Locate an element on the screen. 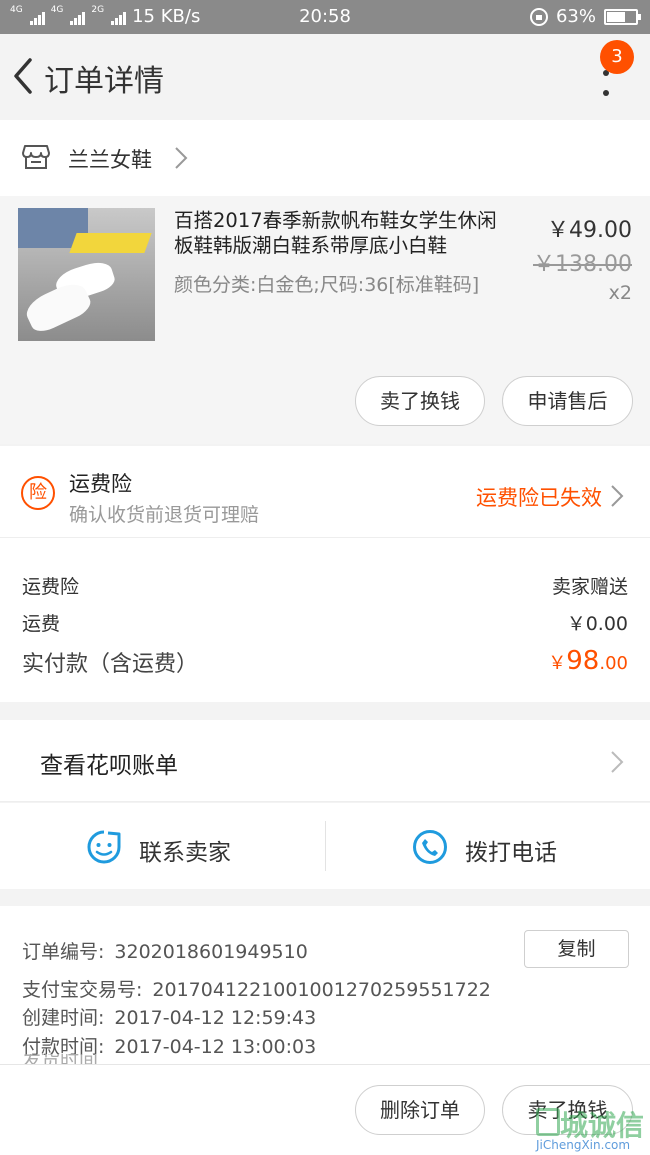 The image size is (650, 1155). insurance-icon: 险 is located at coordinates (38, 493).